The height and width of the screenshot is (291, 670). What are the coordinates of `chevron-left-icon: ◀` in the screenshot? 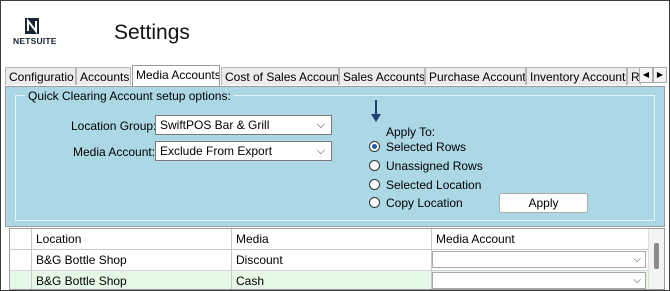 It's located at (646, 74).